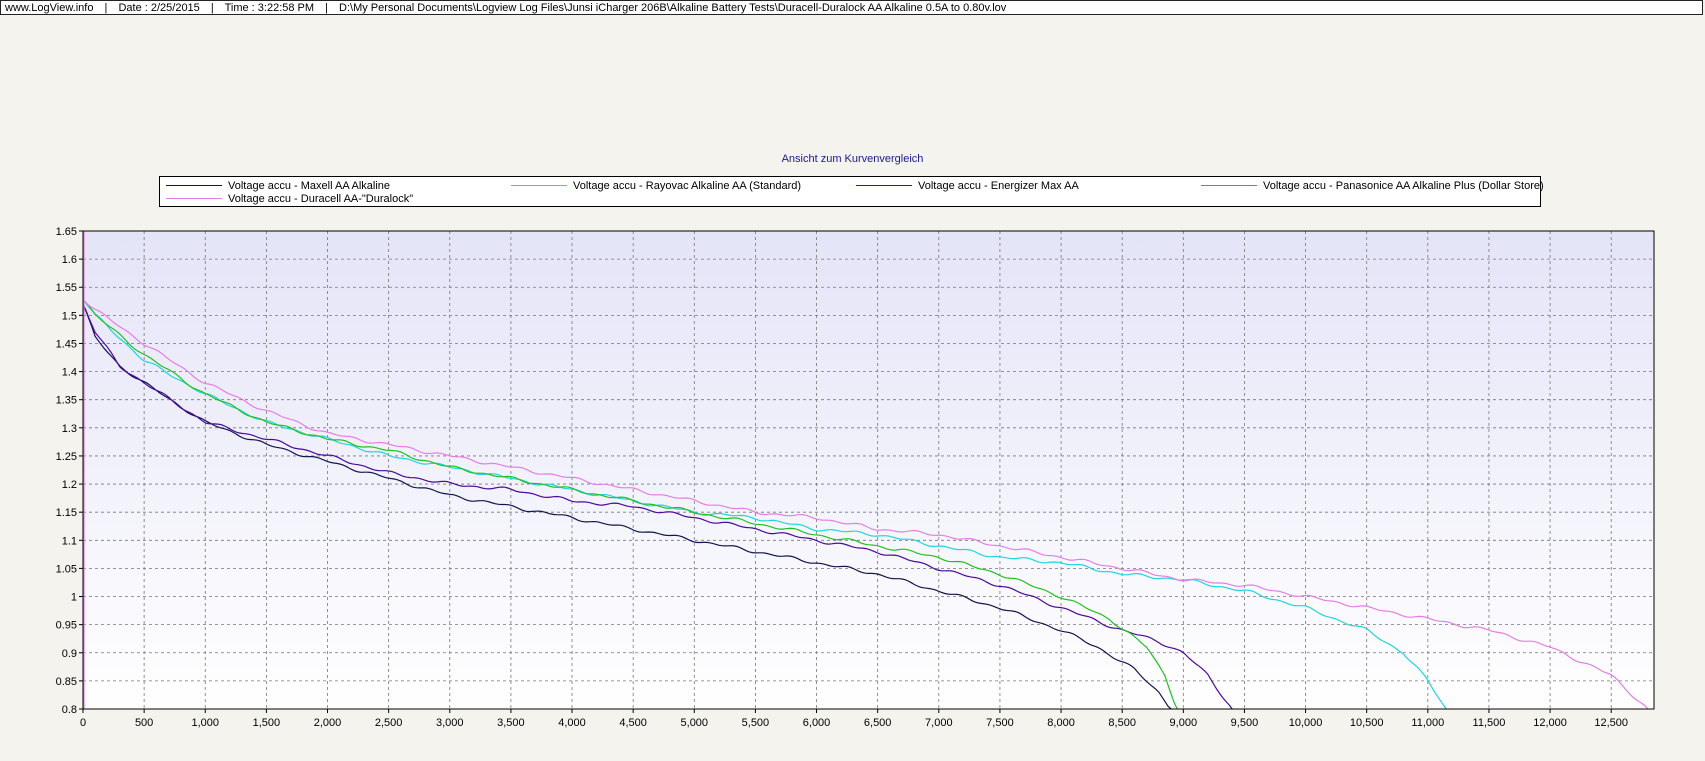 The width and height of the screenshot is (1705, 761). What do you see at coordinates (66, 401) in the screenshot?
I see `y-tick-label: 1.35` at bounding box center [66, 401].